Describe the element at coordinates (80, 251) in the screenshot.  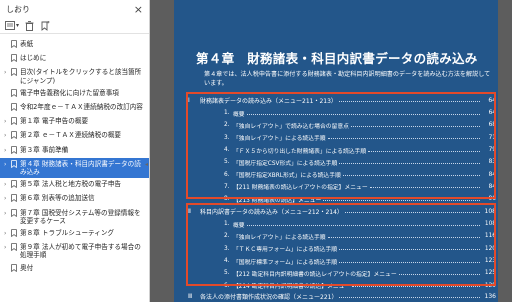
I see `bookmark-label: 第９章 法人が初めて電子申告する場合の処理手順` at that location.